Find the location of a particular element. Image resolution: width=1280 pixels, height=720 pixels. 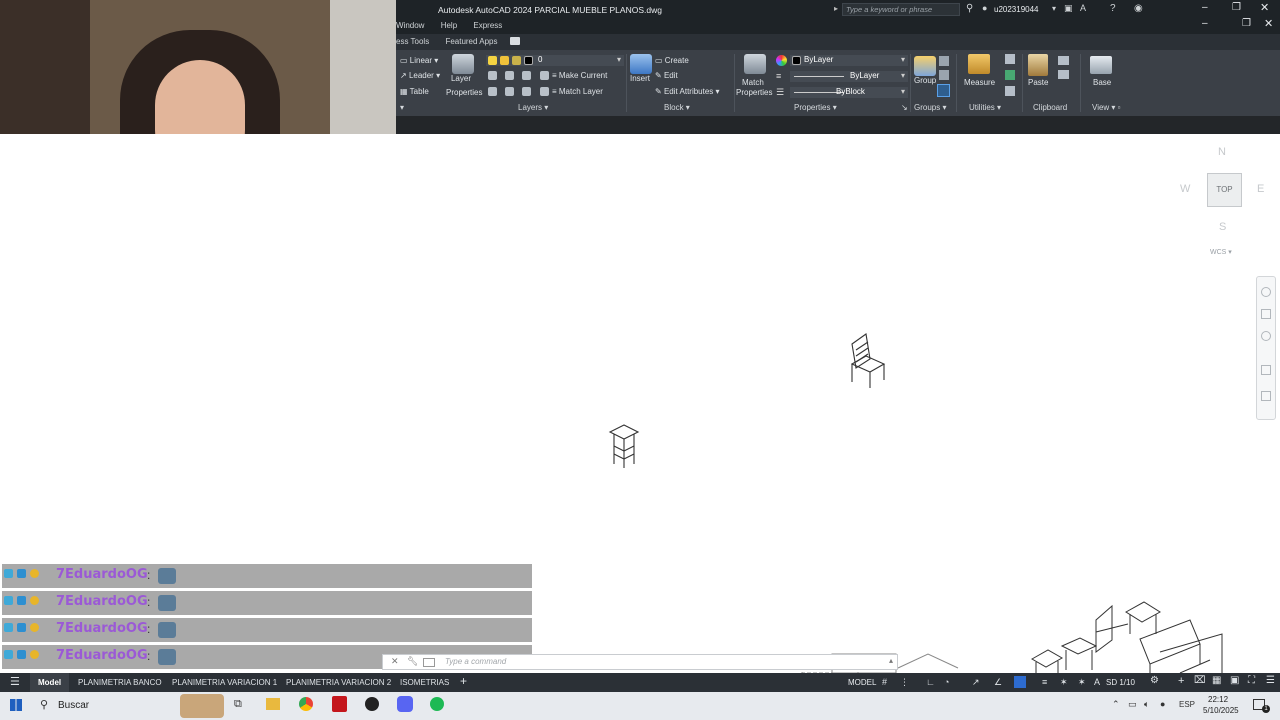

annotation-monitor-icon: ✶ is located at coordinates (1064, 682).